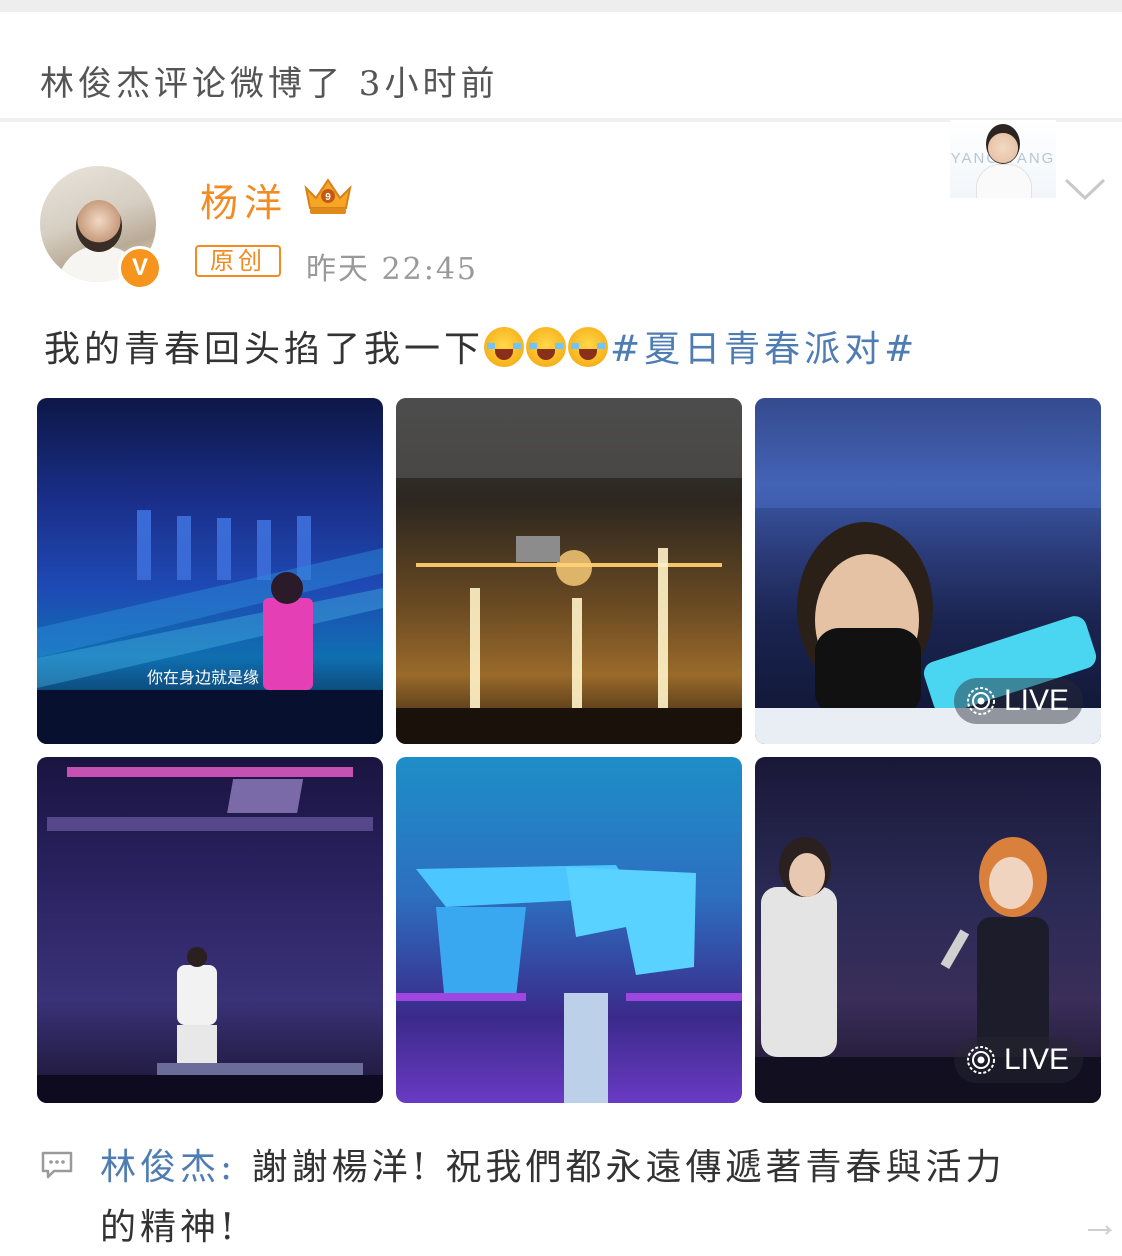 The width and height of the screenshot is (1122, 1256). What do you see at coordinates (1085, 189) in the screenshot?
I see `chevron-down-icon` at bounding box center [1085, 189].